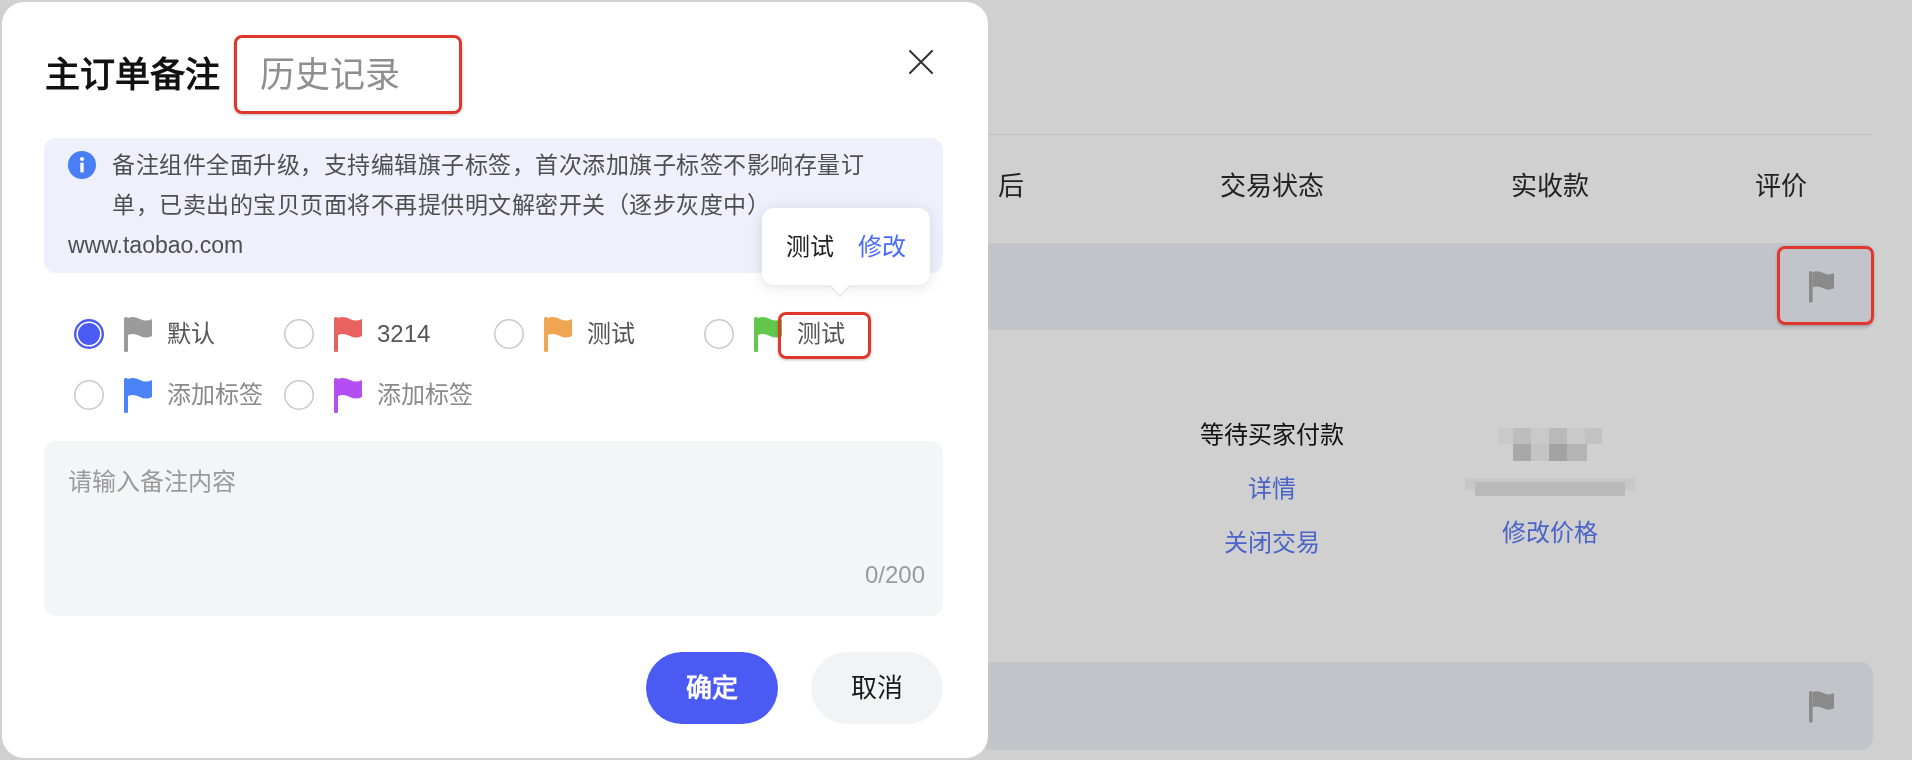 This screenshot has height=760, width=1912. I want to click on info-icon, so click(82, 165).